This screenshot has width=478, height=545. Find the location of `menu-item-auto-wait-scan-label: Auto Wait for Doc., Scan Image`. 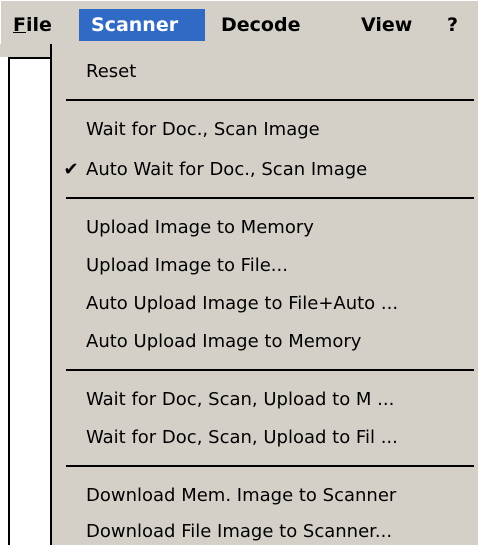

menu-item-auto-wait-scan-label: Auto Wait for Doc., Scan Image is located at coordinates (227, 169).